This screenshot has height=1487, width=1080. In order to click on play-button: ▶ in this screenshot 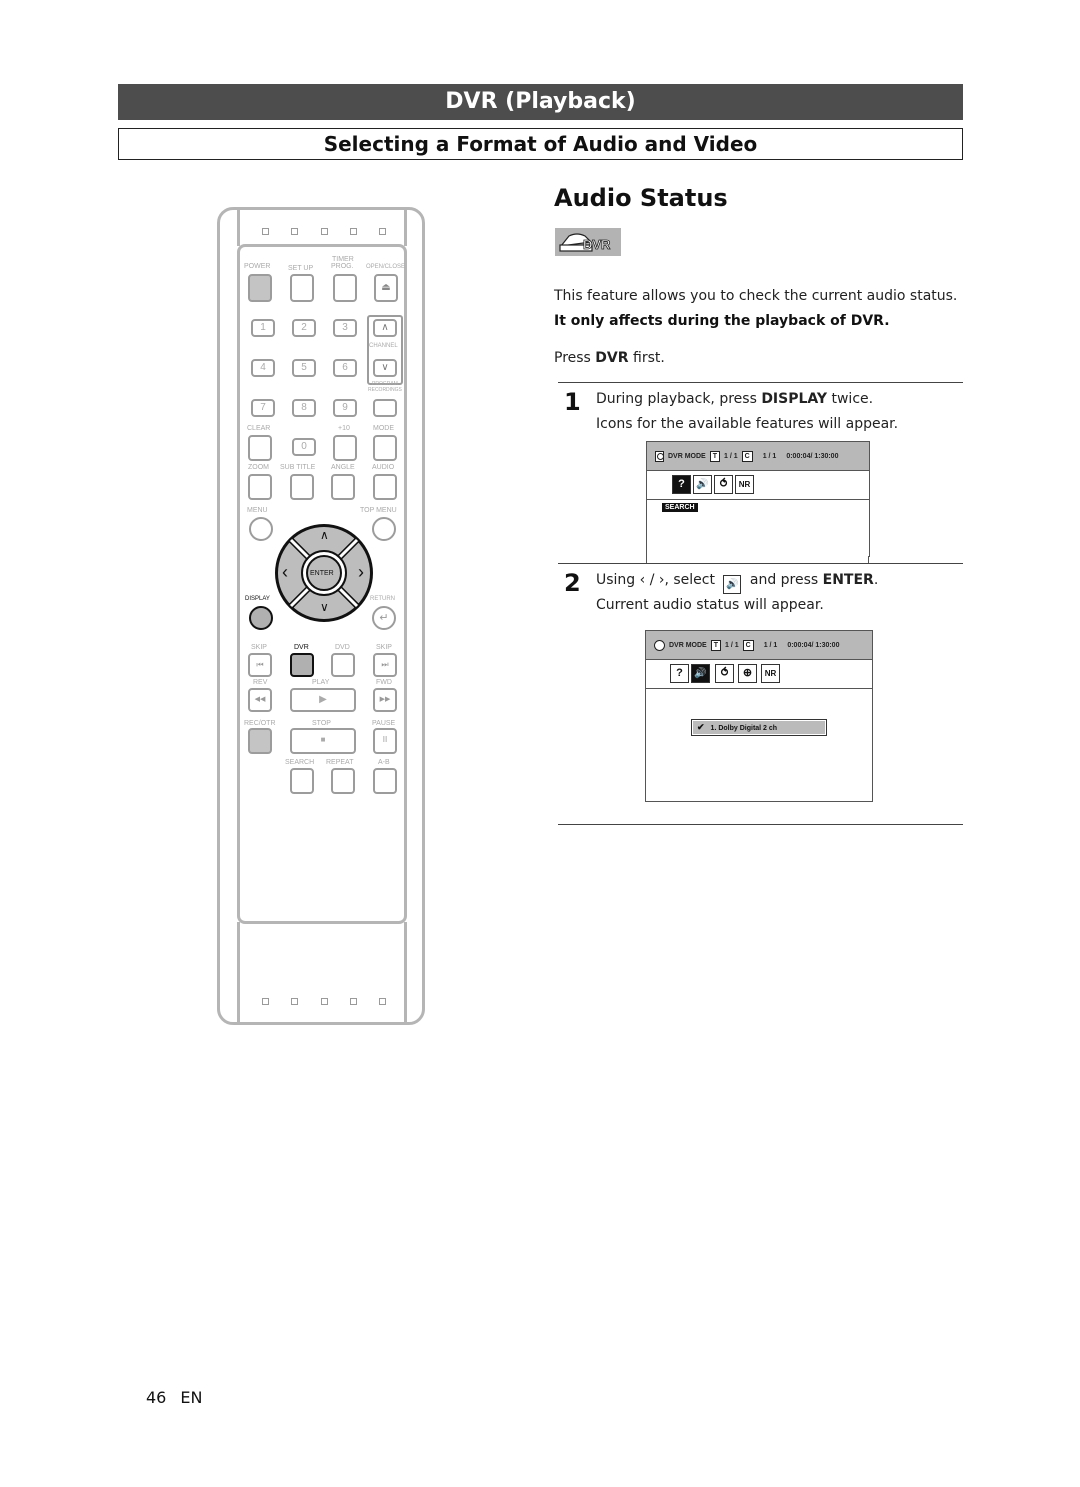, I will do `click(323, 700)`.